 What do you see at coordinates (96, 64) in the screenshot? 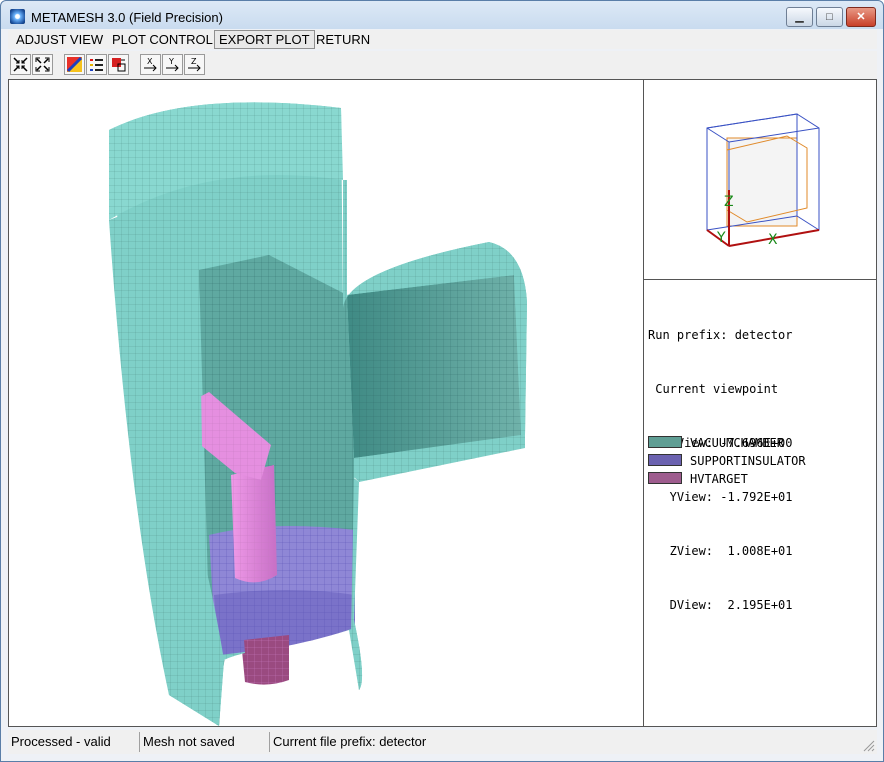
I see `legend-icon` at bounding box center [96, 64].